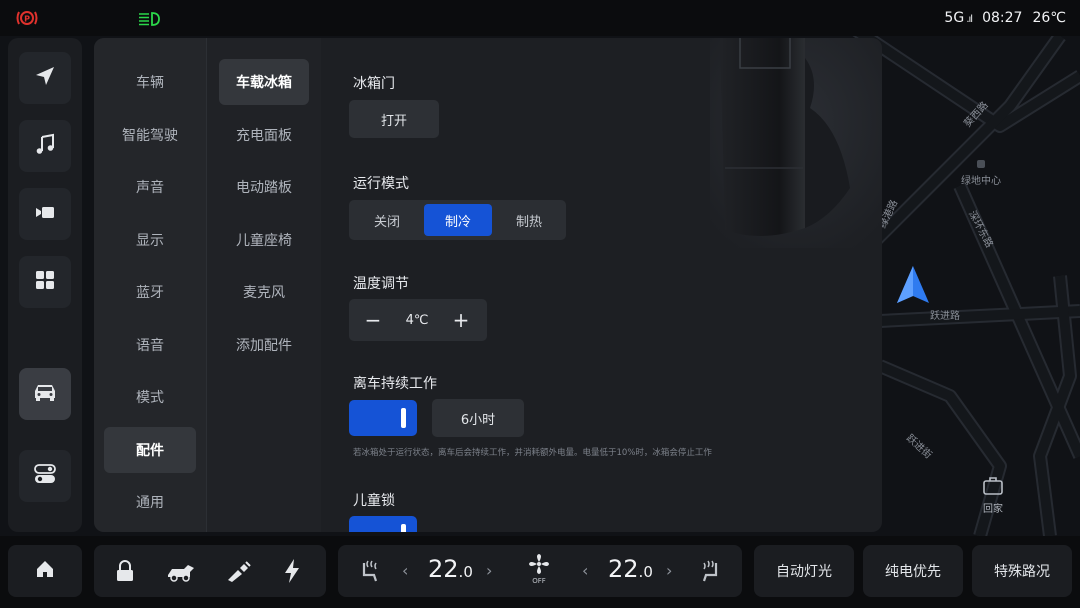 The height and width of the screenshot is (608, 1080). Describe the element at coordinates (383, 418) in the screenshot. I see `keep-working-toggle` at that location.